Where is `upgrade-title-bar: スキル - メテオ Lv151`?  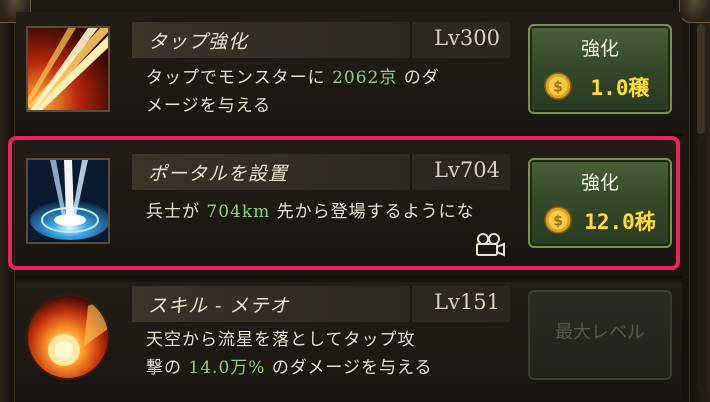
upgrade-title-bar: スキル - メテオ Lv151 is located at coordinates (321, 304).